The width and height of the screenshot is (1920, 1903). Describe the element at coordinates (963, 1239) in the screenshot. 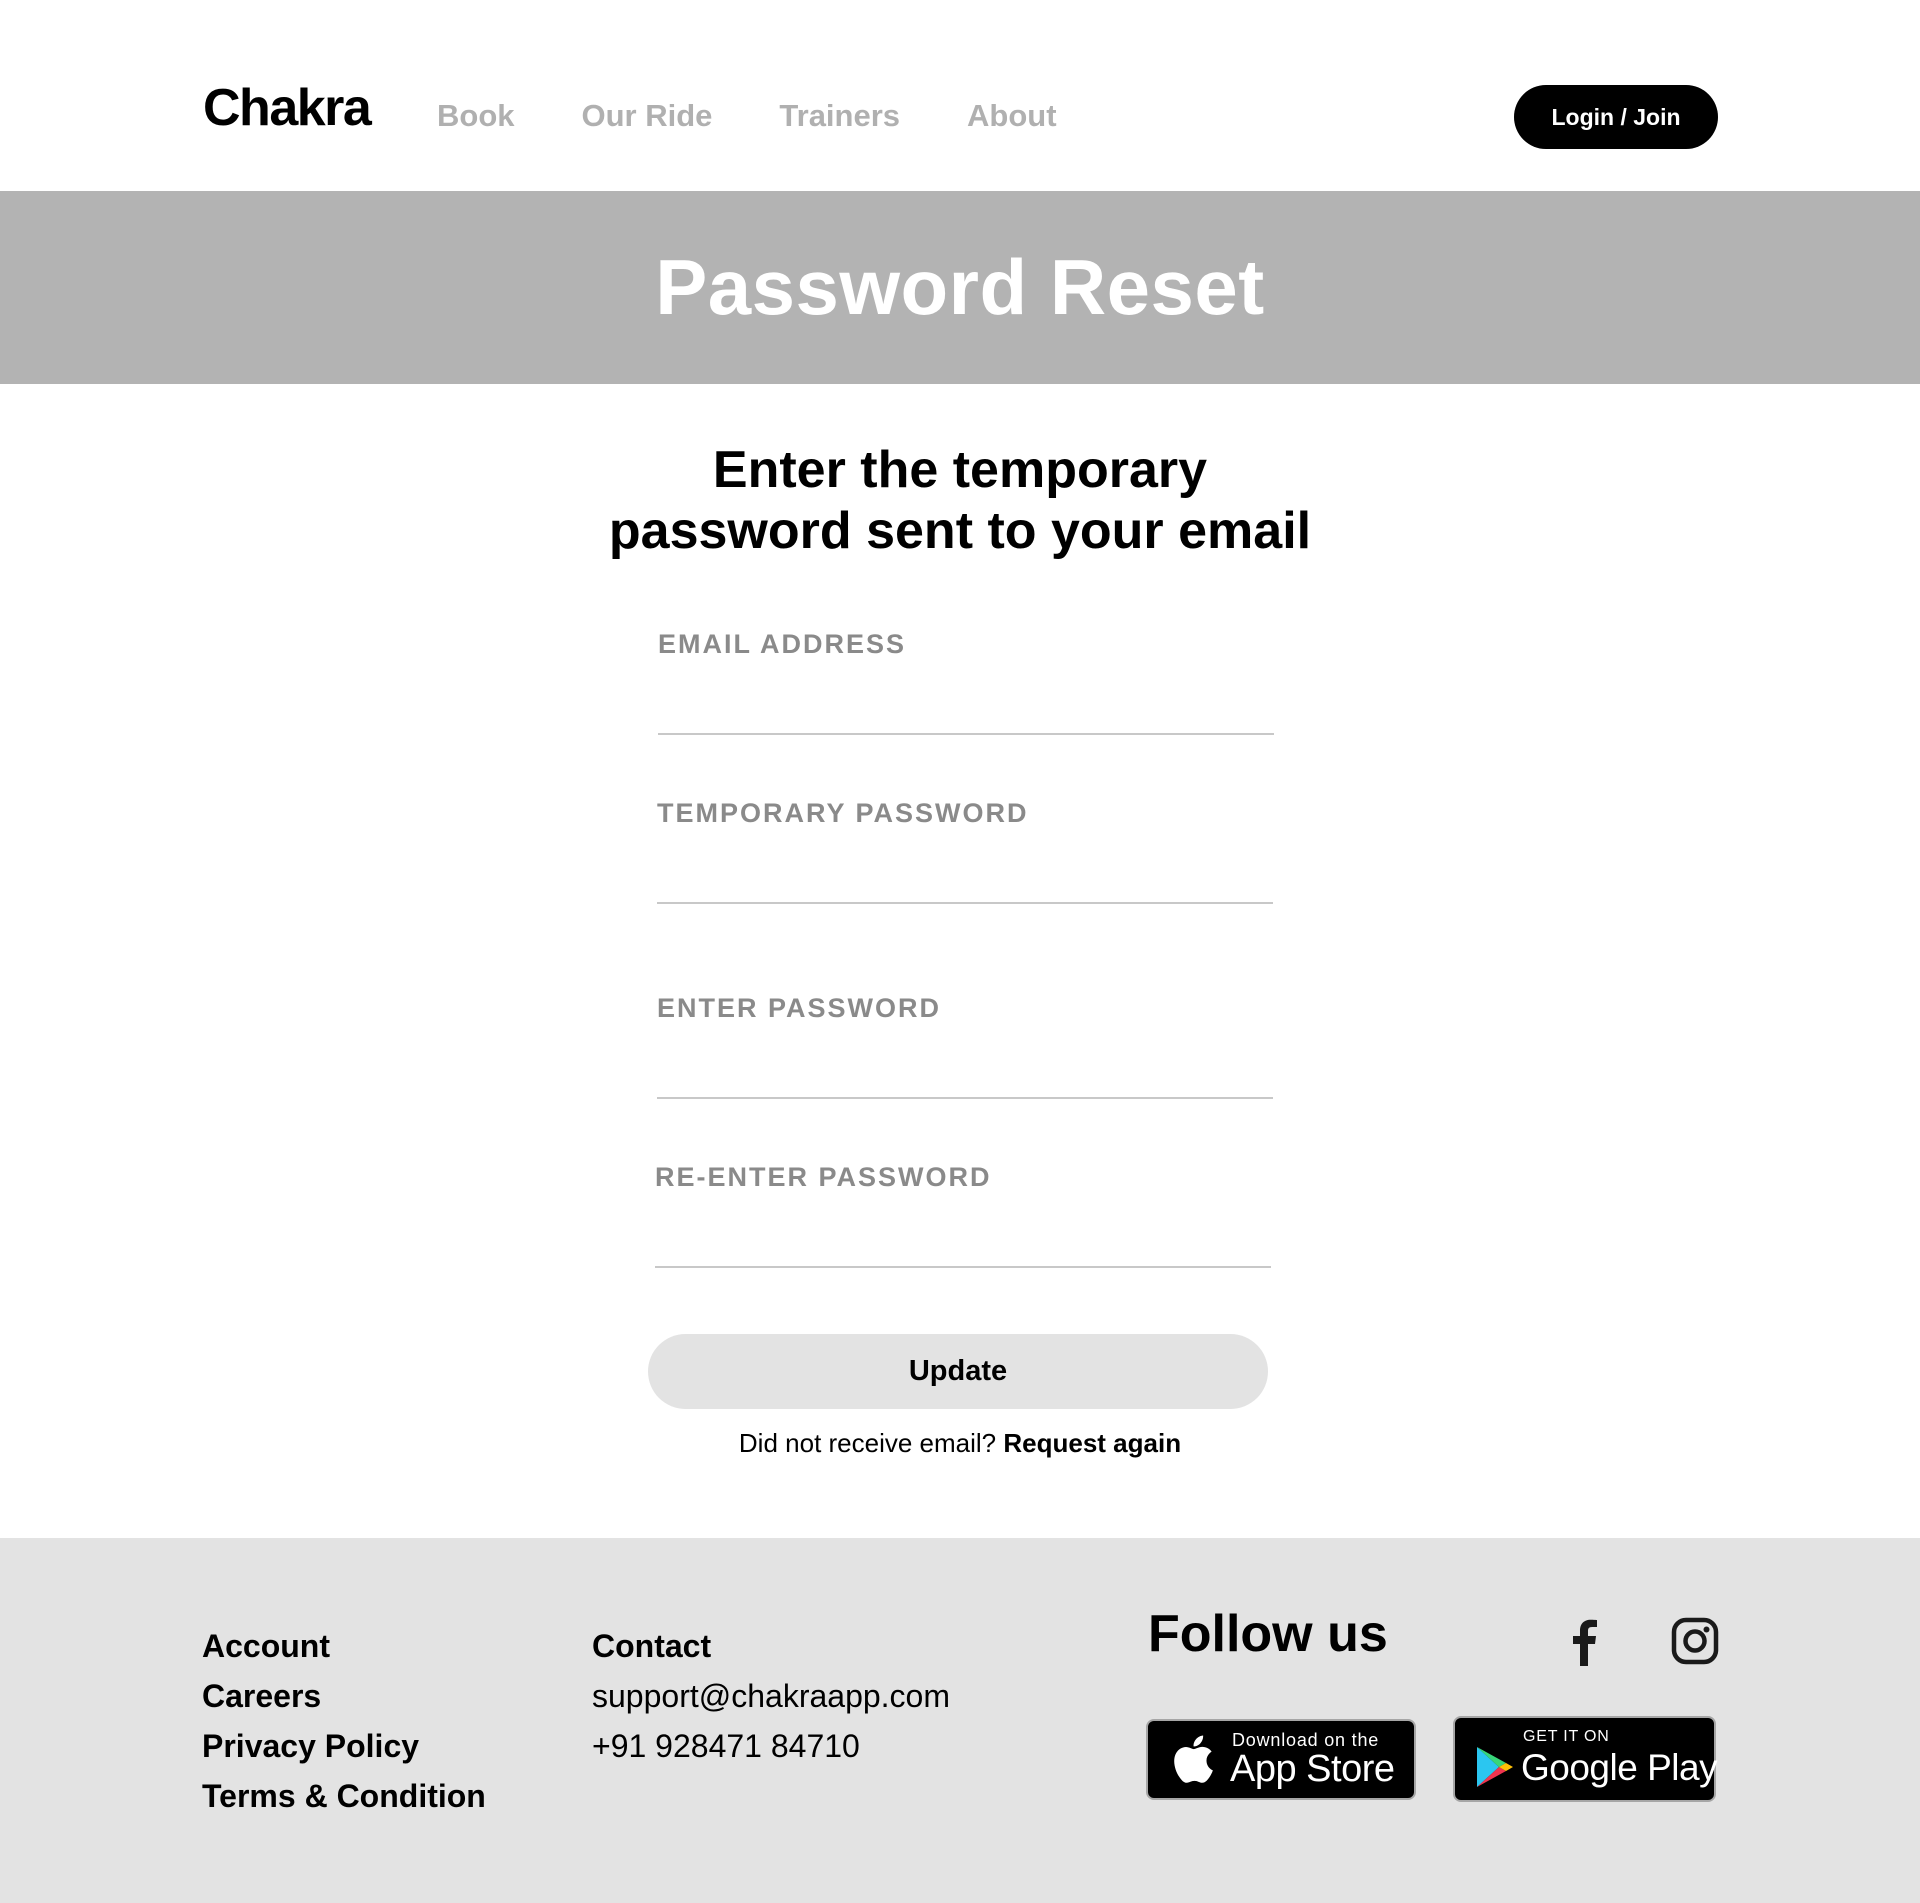

I see `reenter-password-input` at that location.